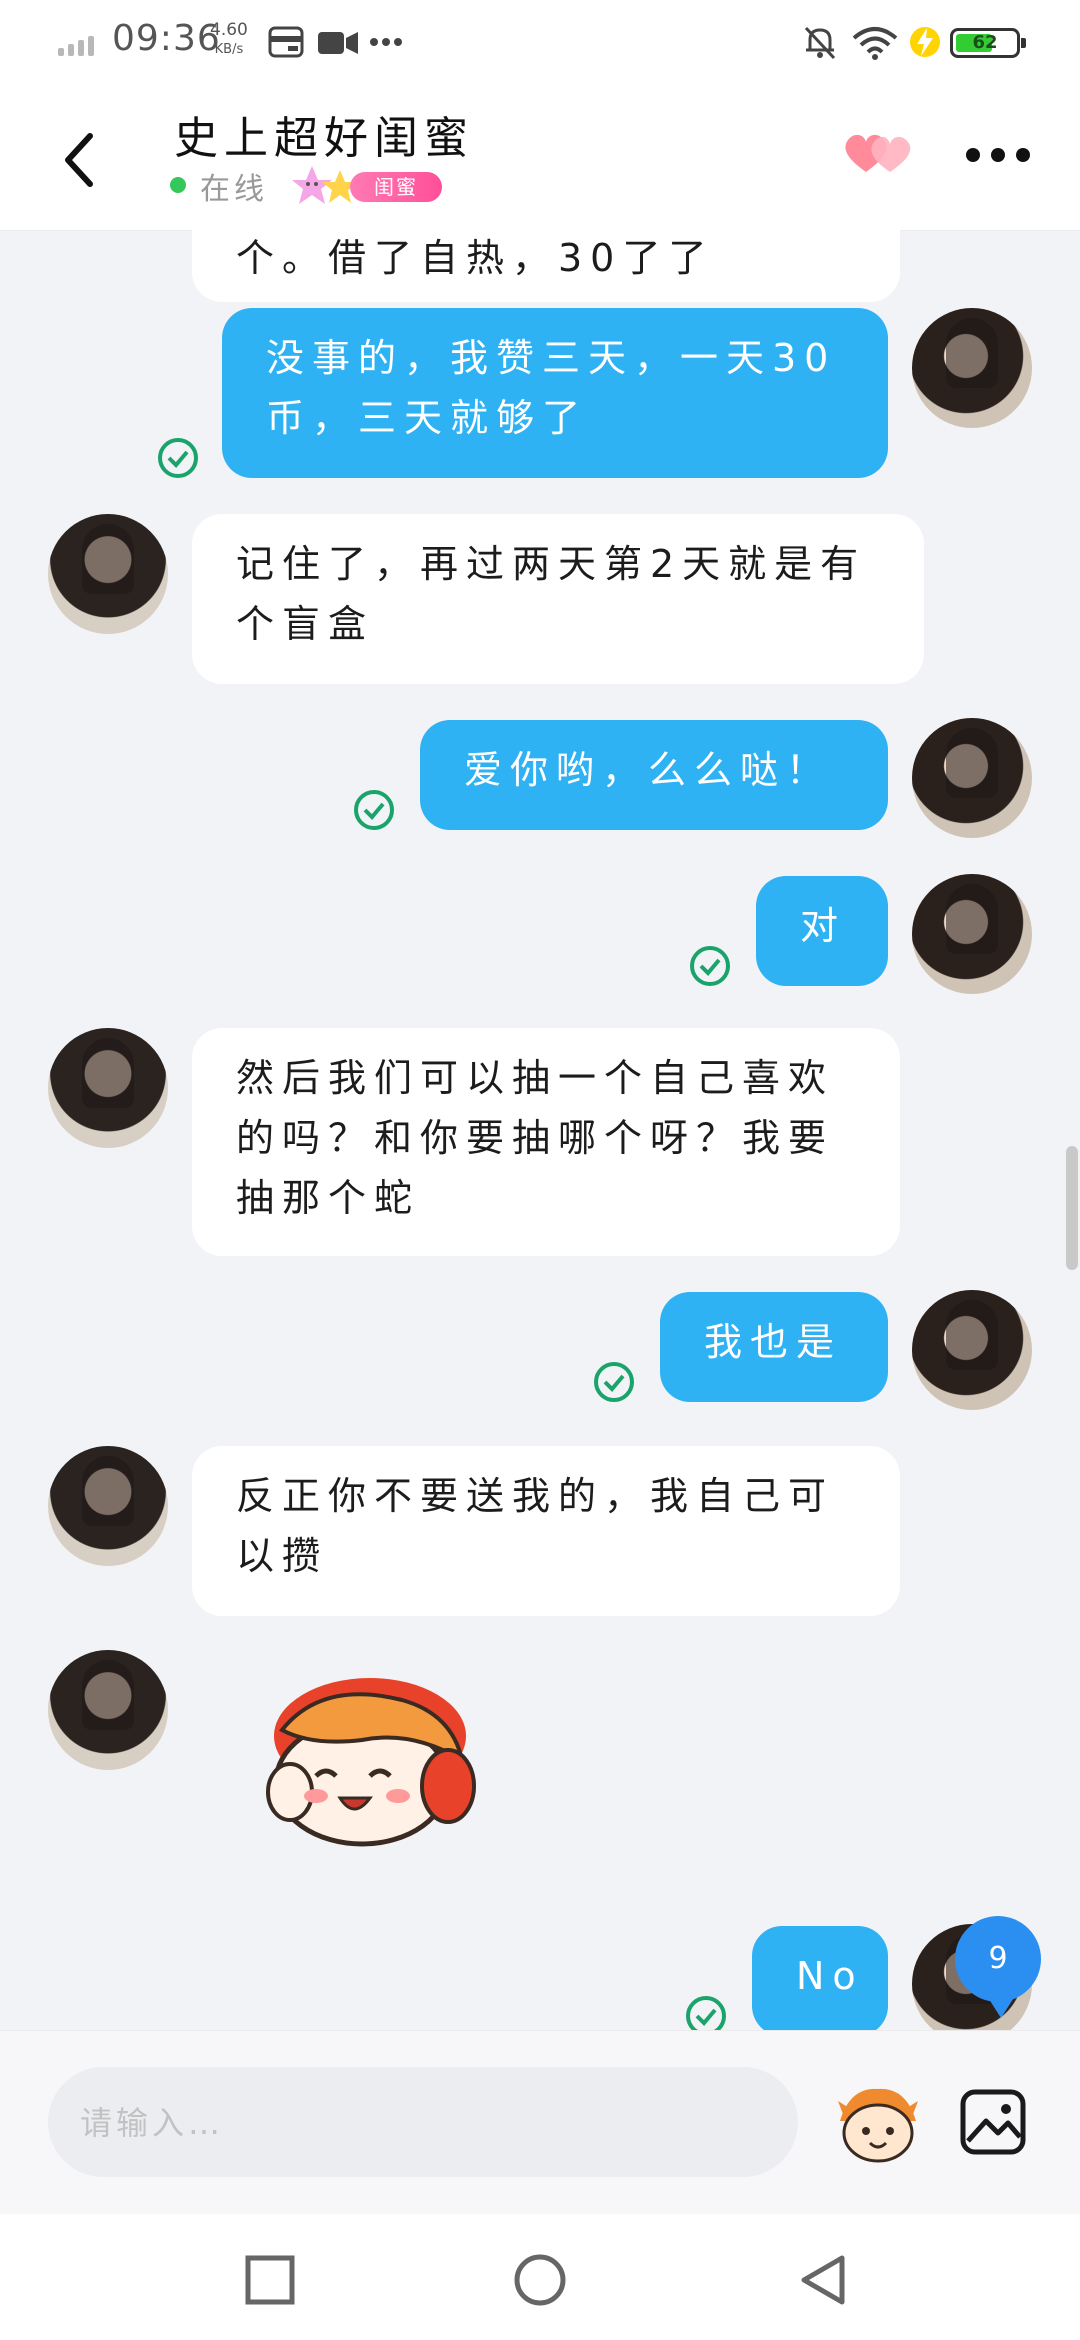 This screenshot has width=1080, height=2340. I want to click on hearts-icon, so click(878, 152).